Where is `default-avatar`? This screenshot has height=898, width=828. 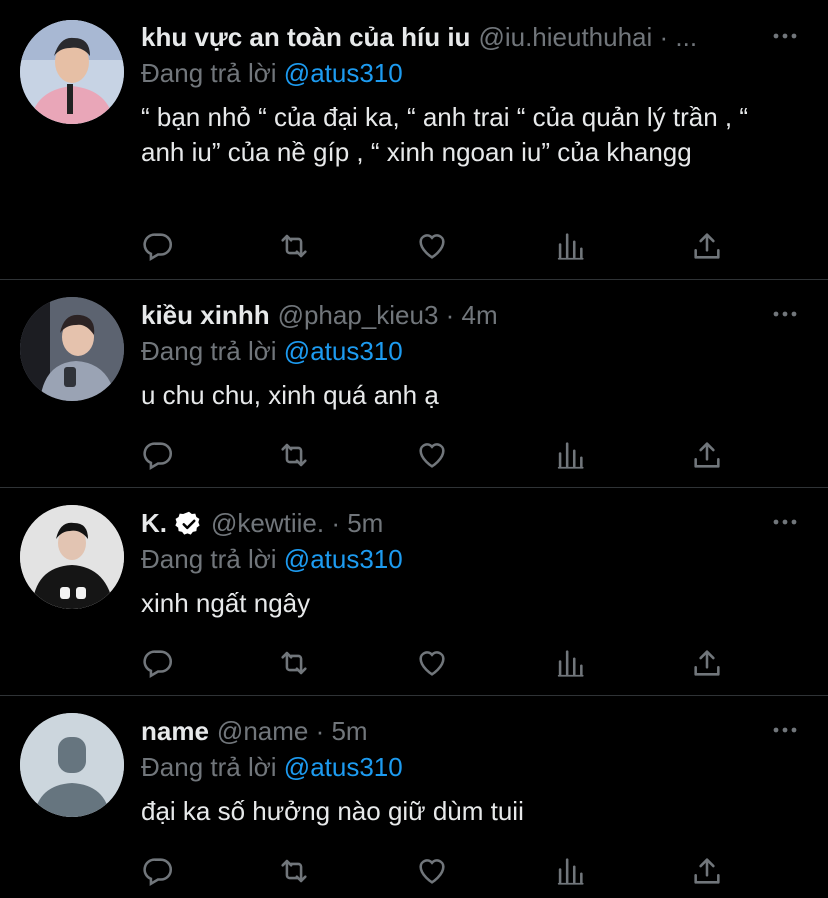
default-avatar is located at coordinates (72, 765).